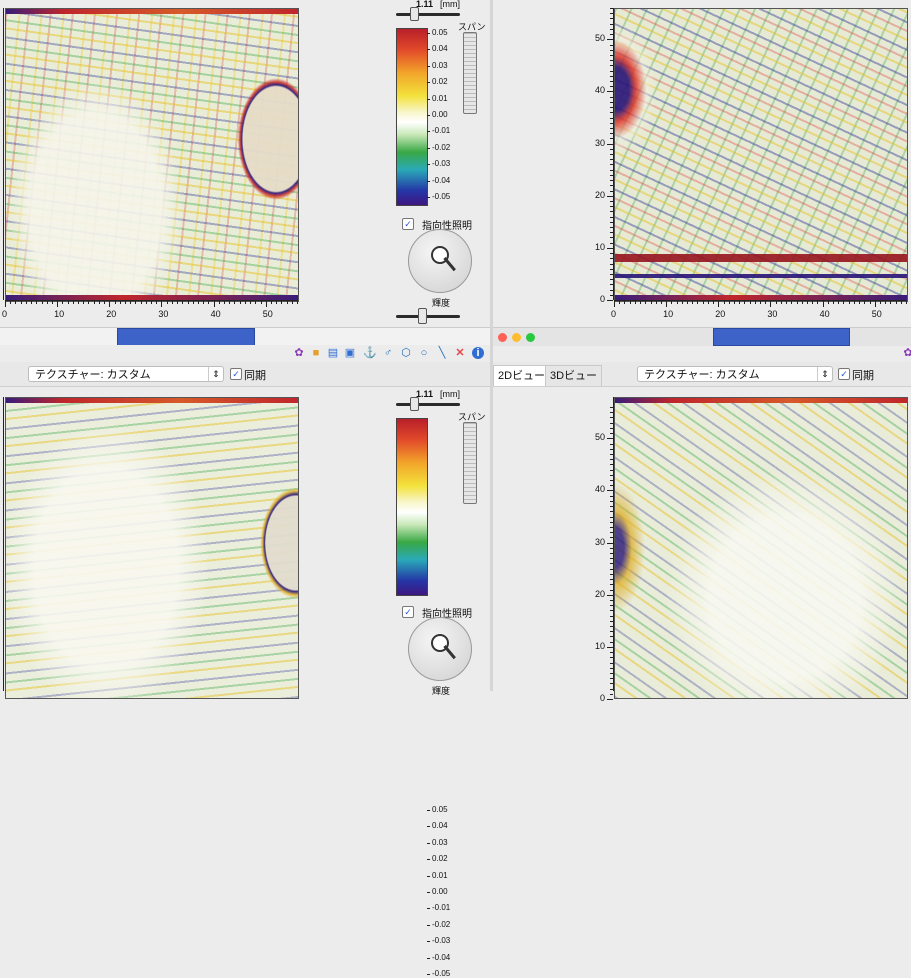 The image size is (911, 978). Describe the element at coordinates (442, 353) in the screenshot. I see `line-icon: ╲` at that location.